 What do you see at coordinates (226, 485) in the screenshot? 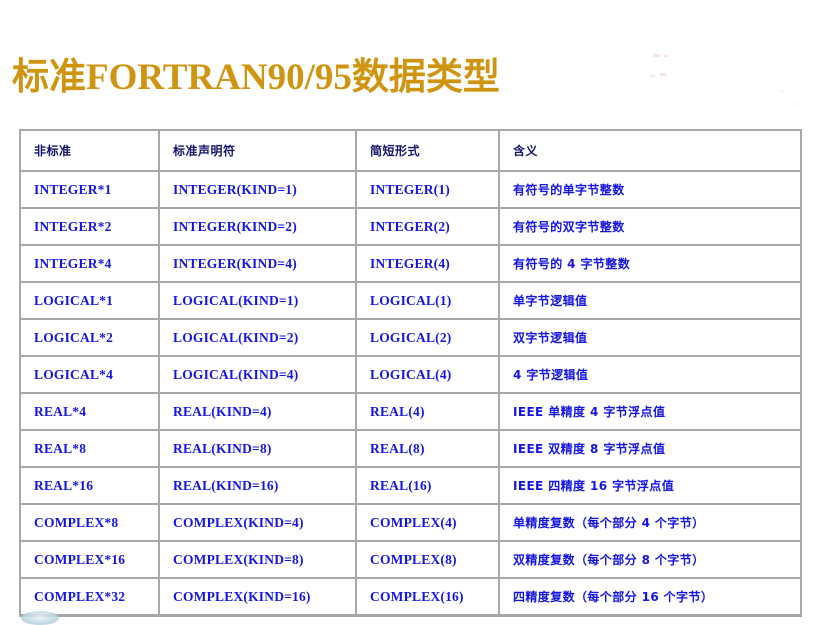
I see `cell-text: REAL(KIND=16)` at bounding box center [226, 485].